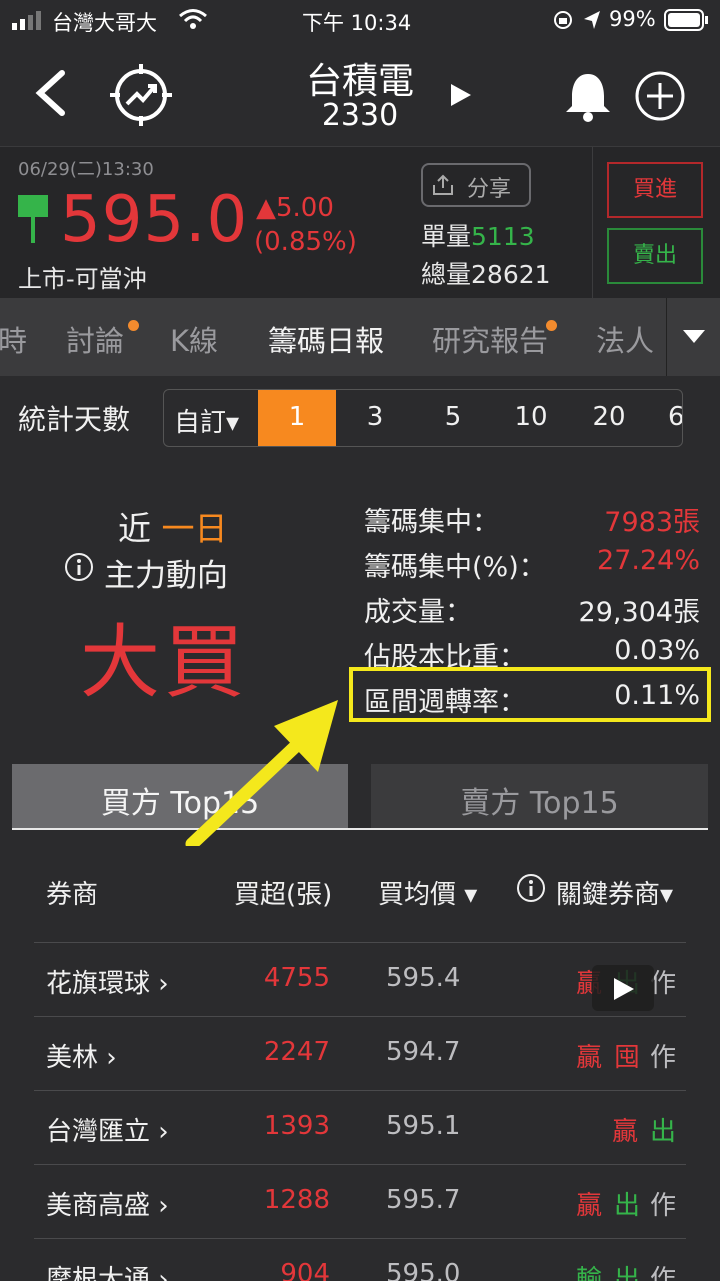 The height and width of the screenshot is (1281, 720). What do you see at coordinates (531, 890) in the screenshot?
I see `key-broker-info-icon` at bounding box center [531, 890].